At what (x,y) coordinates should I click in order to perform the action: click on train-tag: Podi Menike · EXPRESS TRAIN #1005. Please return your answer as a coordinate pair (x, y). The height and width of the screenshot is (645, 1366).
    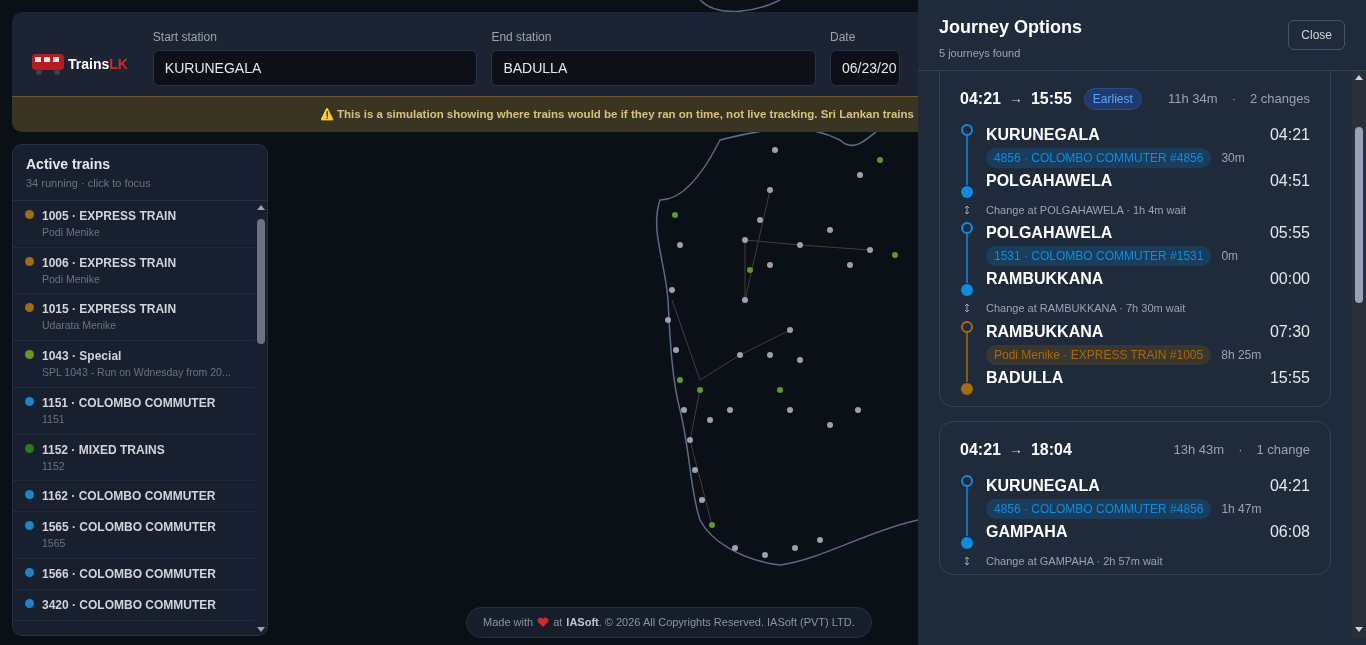
    Looking at the image, I should click on (1099, 354).